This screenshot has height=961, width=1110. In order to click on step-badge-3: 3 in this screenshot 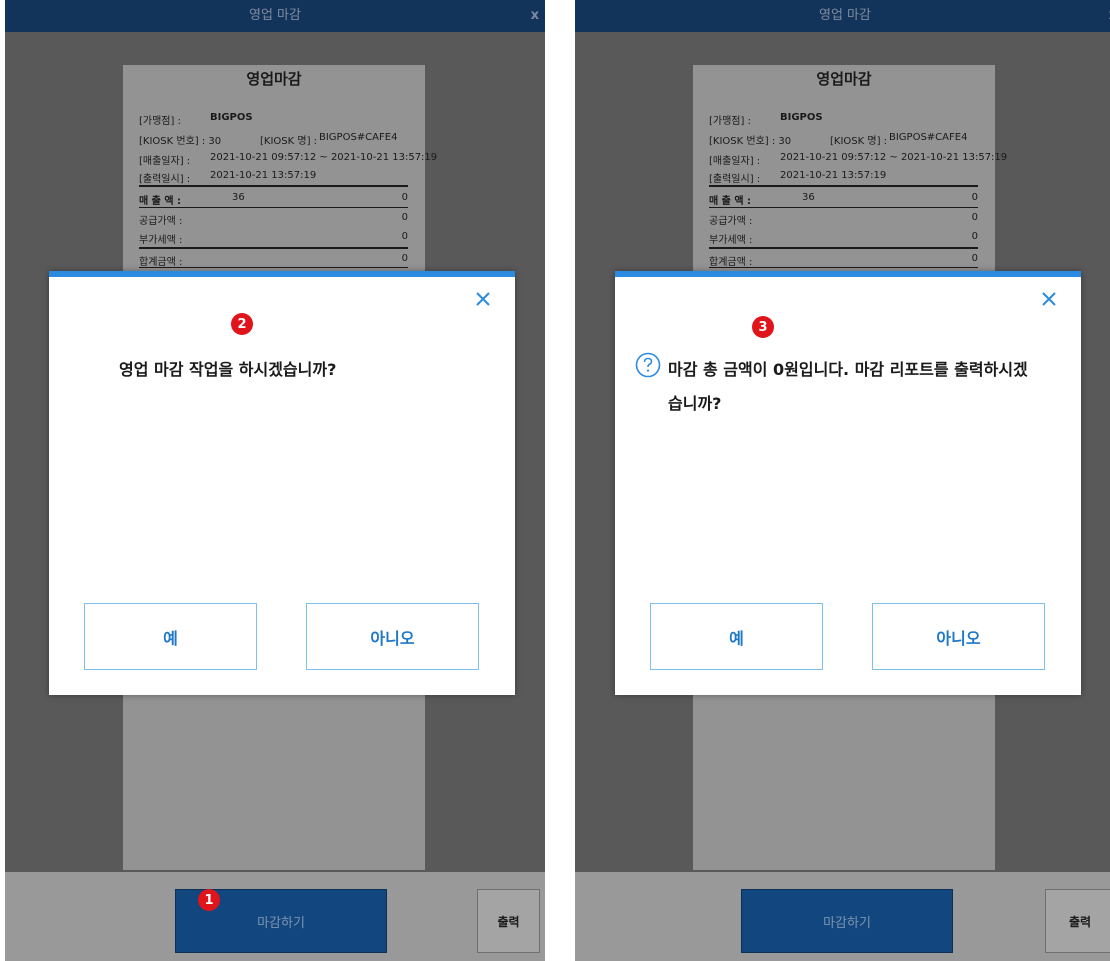, I will do `click(763, 327)`.